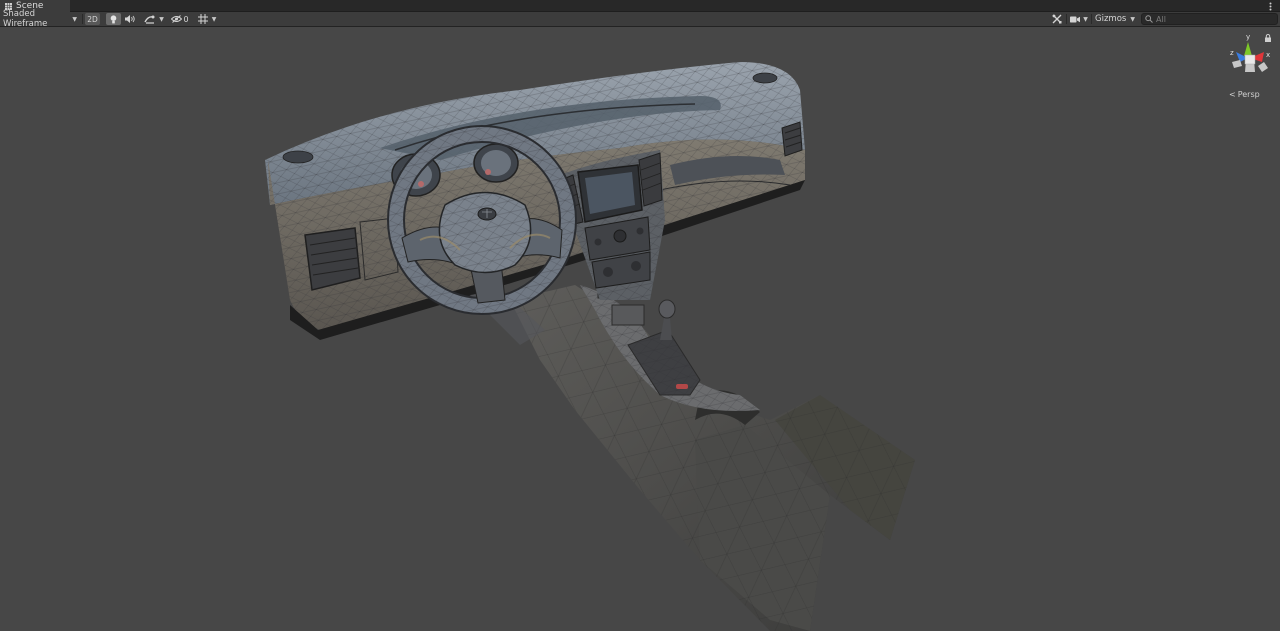 This screenshot has height=631, width=1280. I want to click on lightbulb-icon, so click(113, 19).